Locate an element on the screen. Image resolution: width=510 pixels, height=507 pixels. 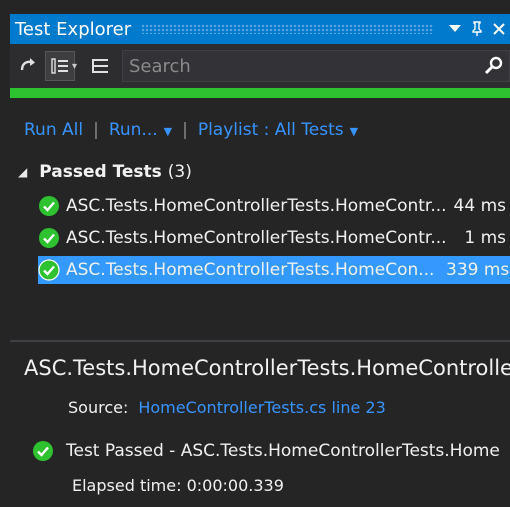
run-dropdown: Run... ▼ is located at coordinates (140, 130).